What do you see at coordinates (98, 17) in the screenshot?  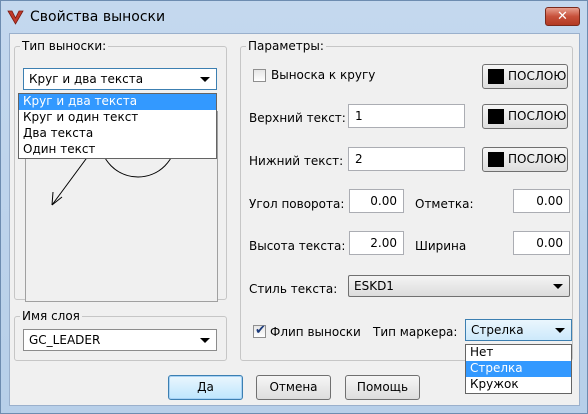 I see `window-title: Свойства выноски` at bounding box center [98, 17].